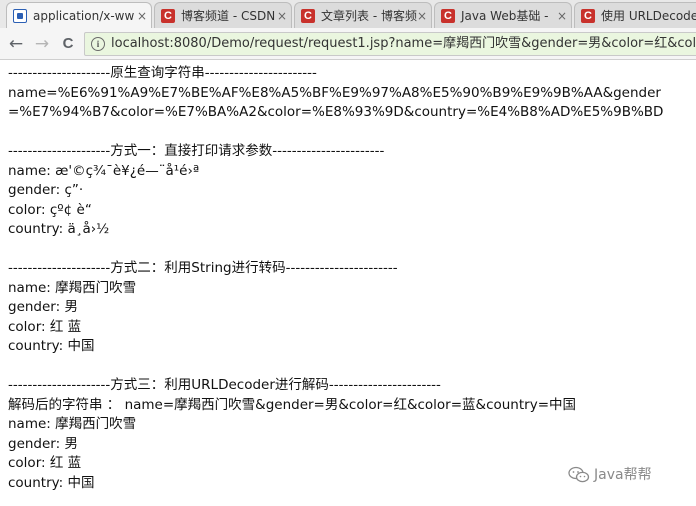  What do you see at coordinates (20, 16) in the screenshot?
I see `app-icon` at bounding box center [20, 16].